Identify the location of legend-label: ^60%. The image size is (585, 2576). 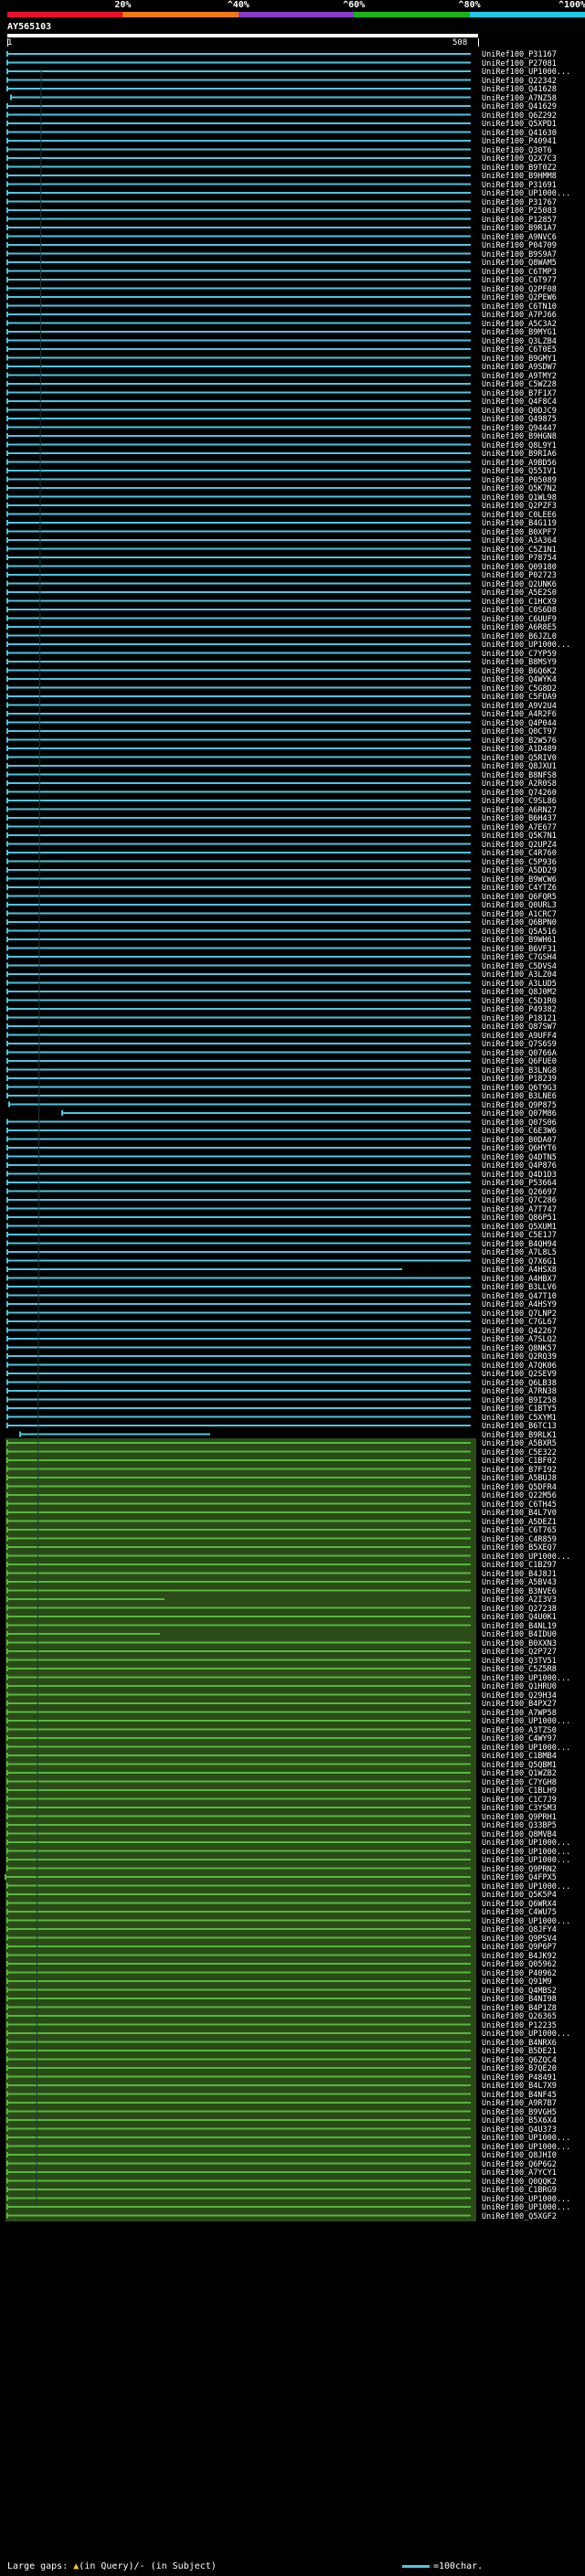
(355, 5).